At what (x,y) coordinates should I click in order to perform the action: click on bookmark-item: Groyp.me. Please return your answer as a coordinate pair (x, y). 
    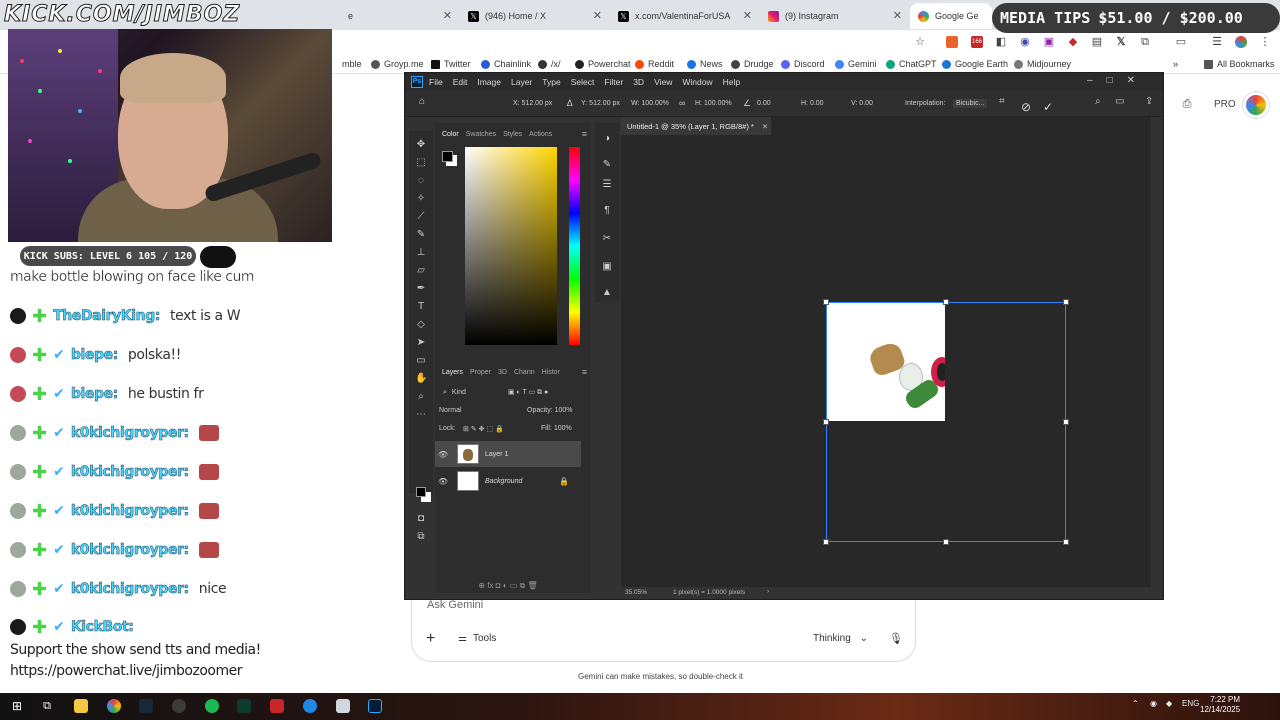
    Looking at the image, I should click on (397, 64).